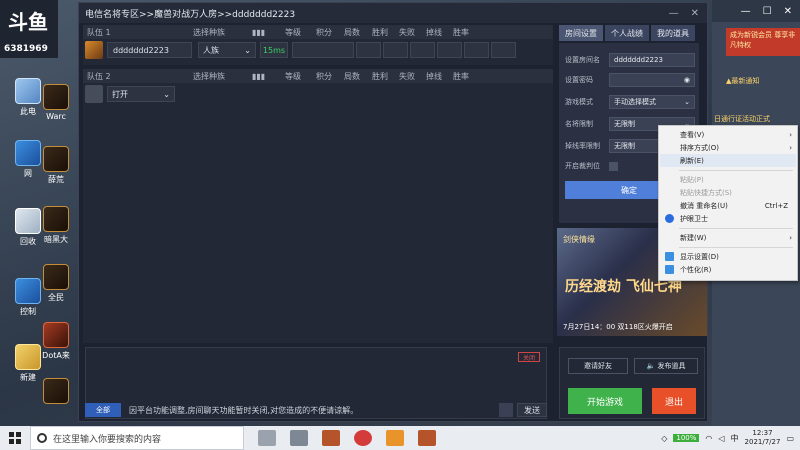 This screenshot has height=450, width=800. I want to click on race-value: 人族, so click(211, 50).